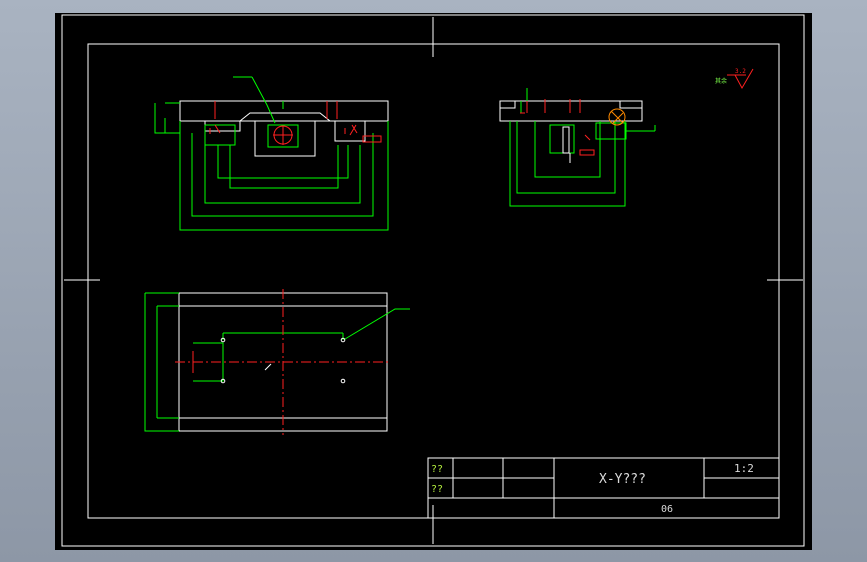 The image size is (867, 562). I want to click on roughness-value: 3.2, so click(740, 71).